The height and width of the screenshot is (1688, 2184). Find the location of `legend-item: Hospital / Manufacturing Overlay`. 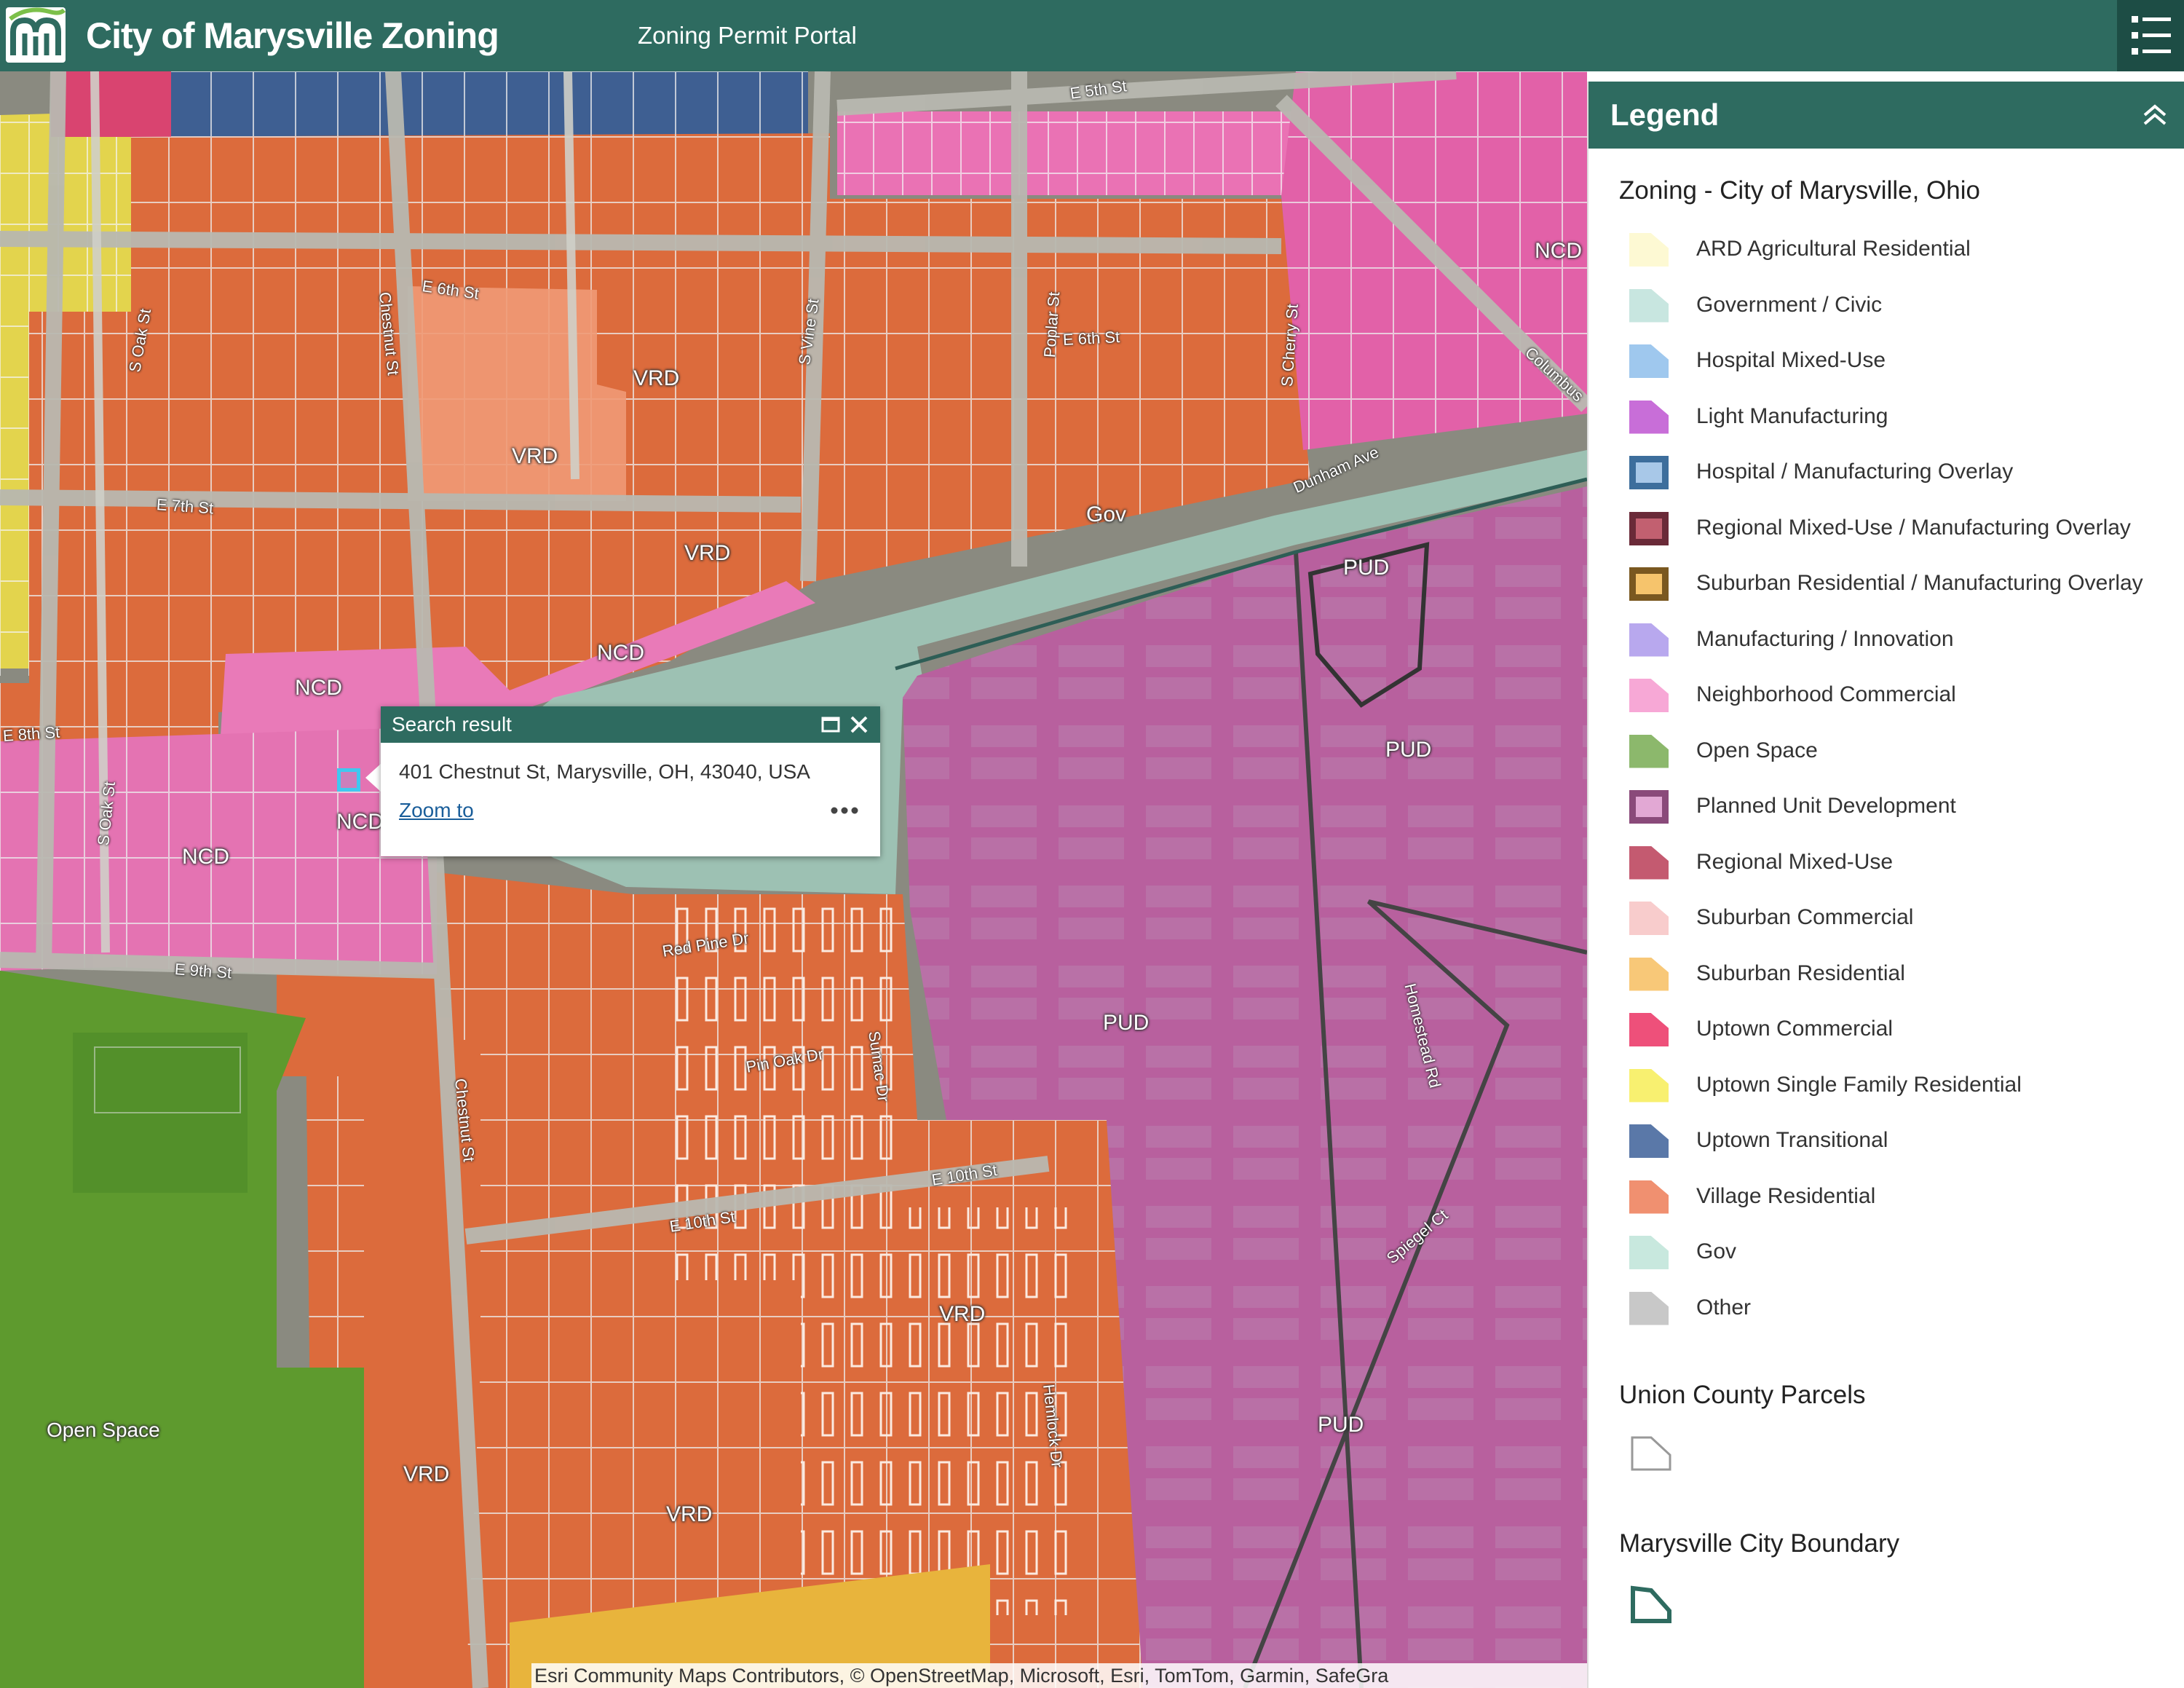

legend-item: Hospital / Manufacturing Overlay is located at coordinates (1898, 472).